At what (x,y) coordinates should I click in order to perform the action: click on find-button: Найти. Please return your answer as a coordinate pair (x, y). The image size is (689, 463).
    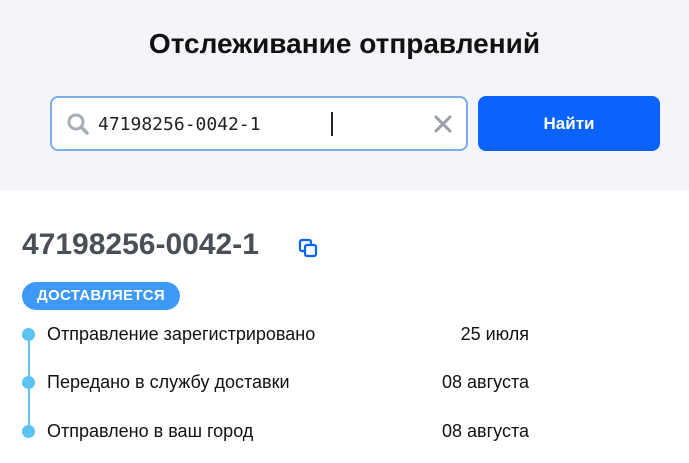
    Looking at the image, I should click on (569, 123).